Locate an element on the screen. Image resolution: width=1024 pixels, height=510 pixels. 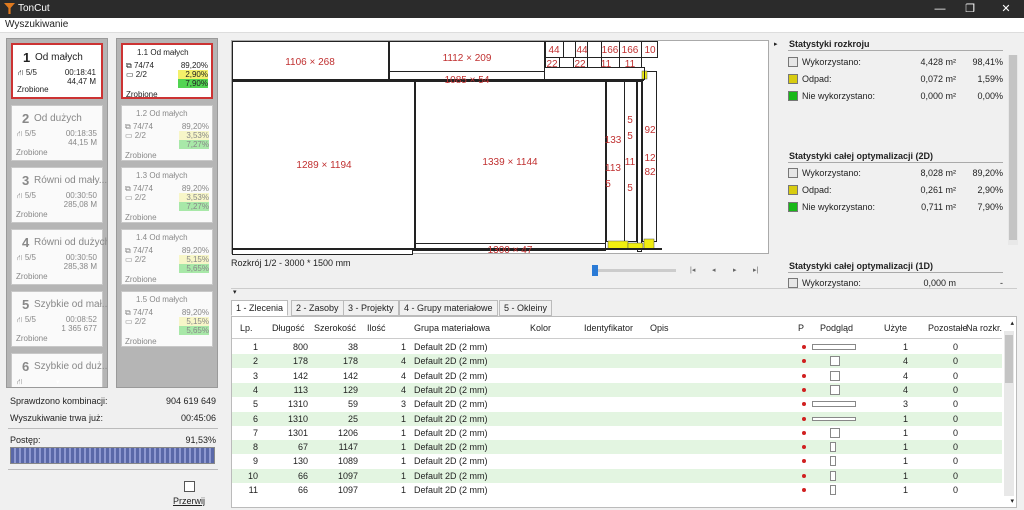
tab-5: 5 - Okleiny is located at coordinates (526, 308).